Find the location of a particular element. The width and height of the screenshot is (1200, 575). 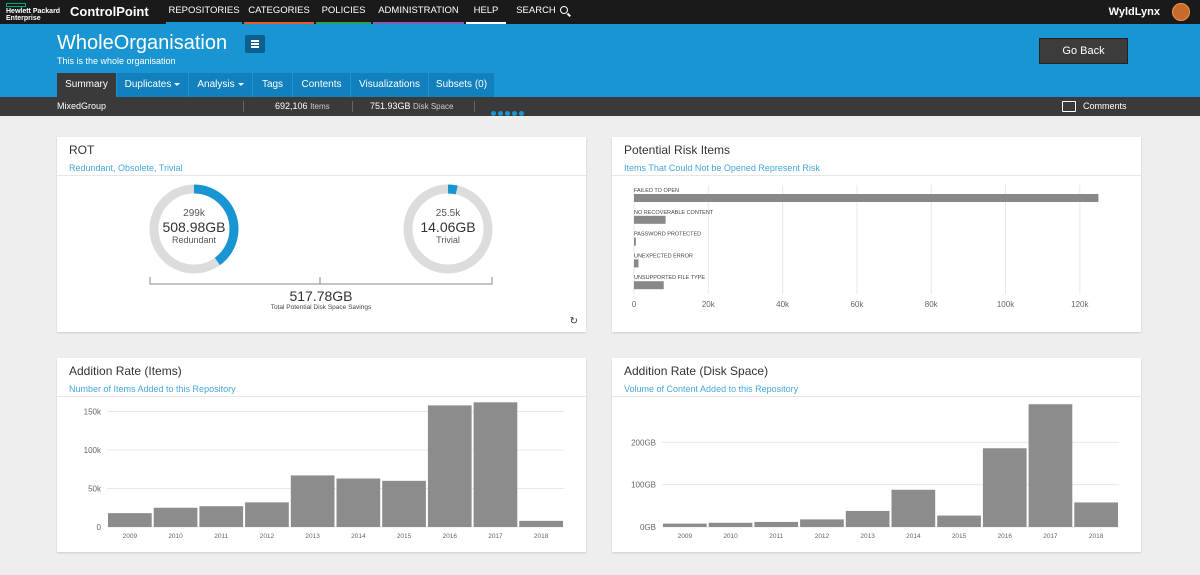

tab-contents: Contents is located at coordinates (322, 85).